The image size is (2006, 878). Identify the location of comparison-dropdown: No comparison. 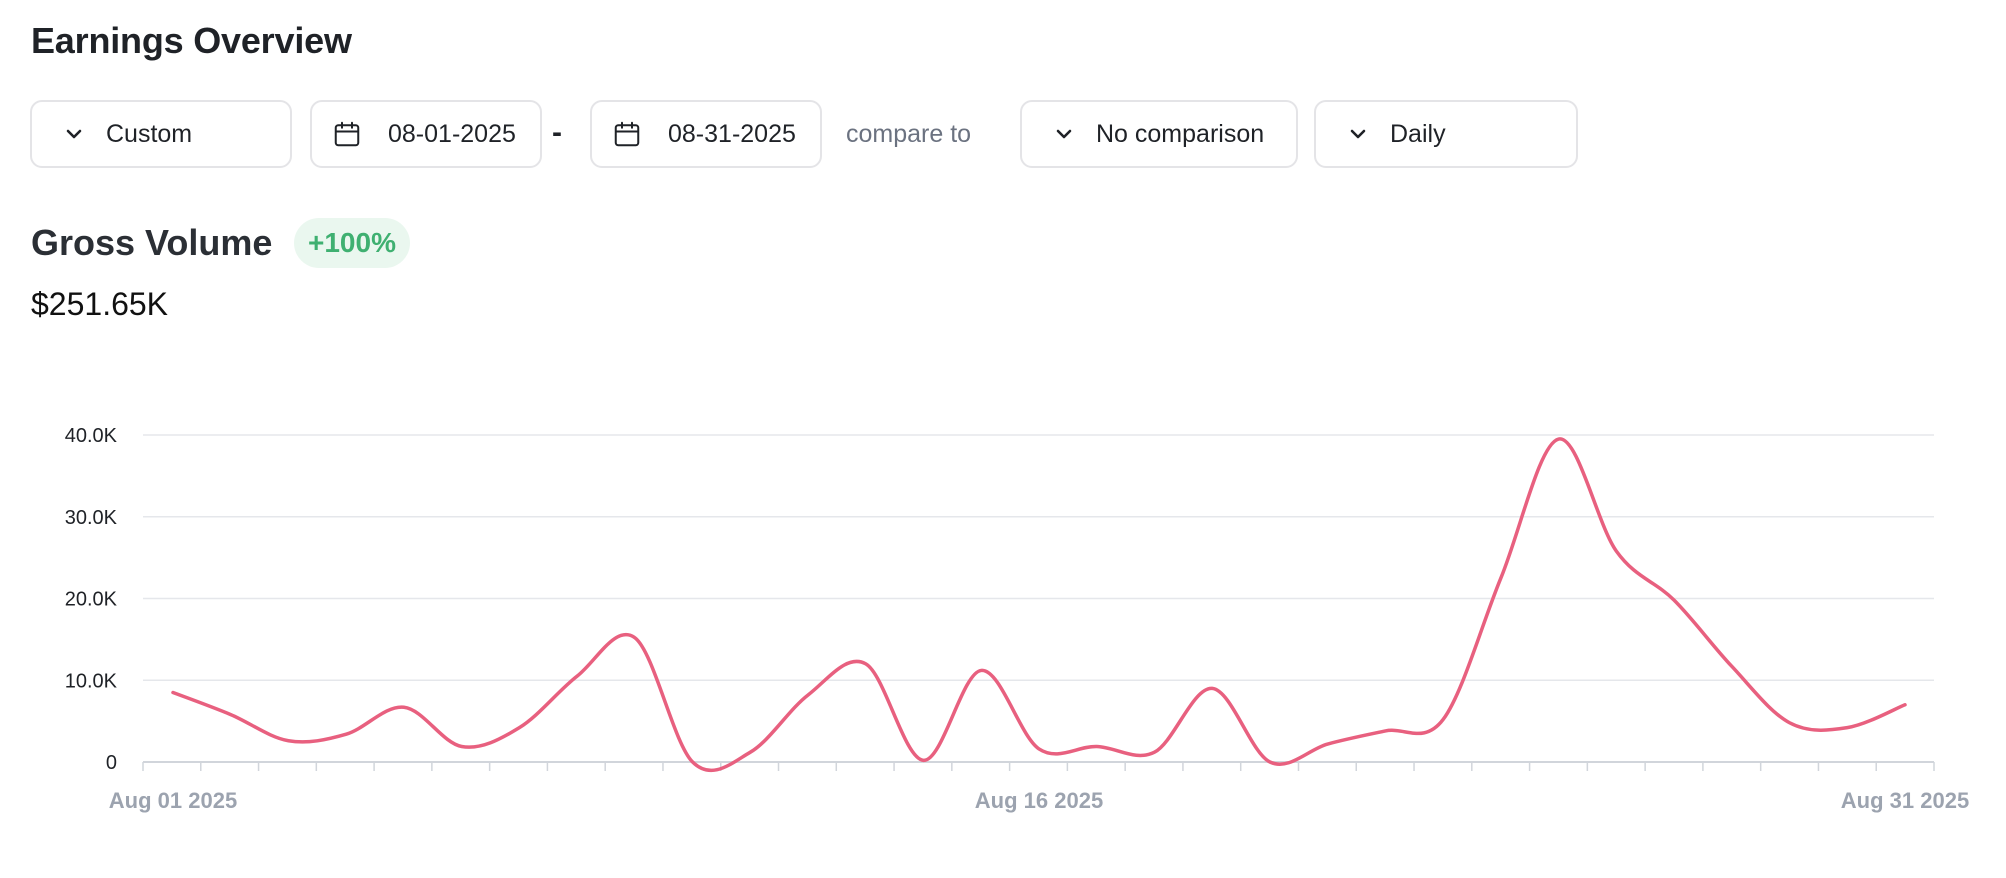
(1159, 134).